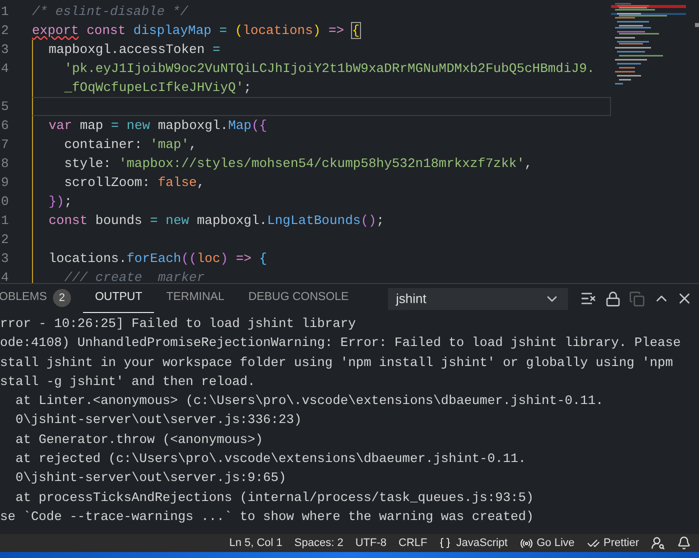 The height and width of the screenshot is (558, 699). I want to click on encoding-setting: UTF-8, so click(371, 543).